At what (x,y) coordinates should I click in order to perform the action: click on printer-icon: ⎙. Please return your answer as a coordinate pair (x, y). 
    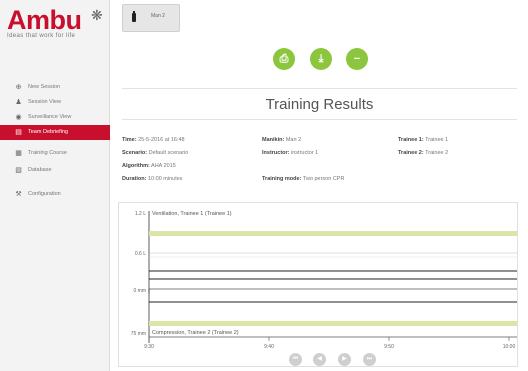
    Looking at the image, I should click on (284, 59).